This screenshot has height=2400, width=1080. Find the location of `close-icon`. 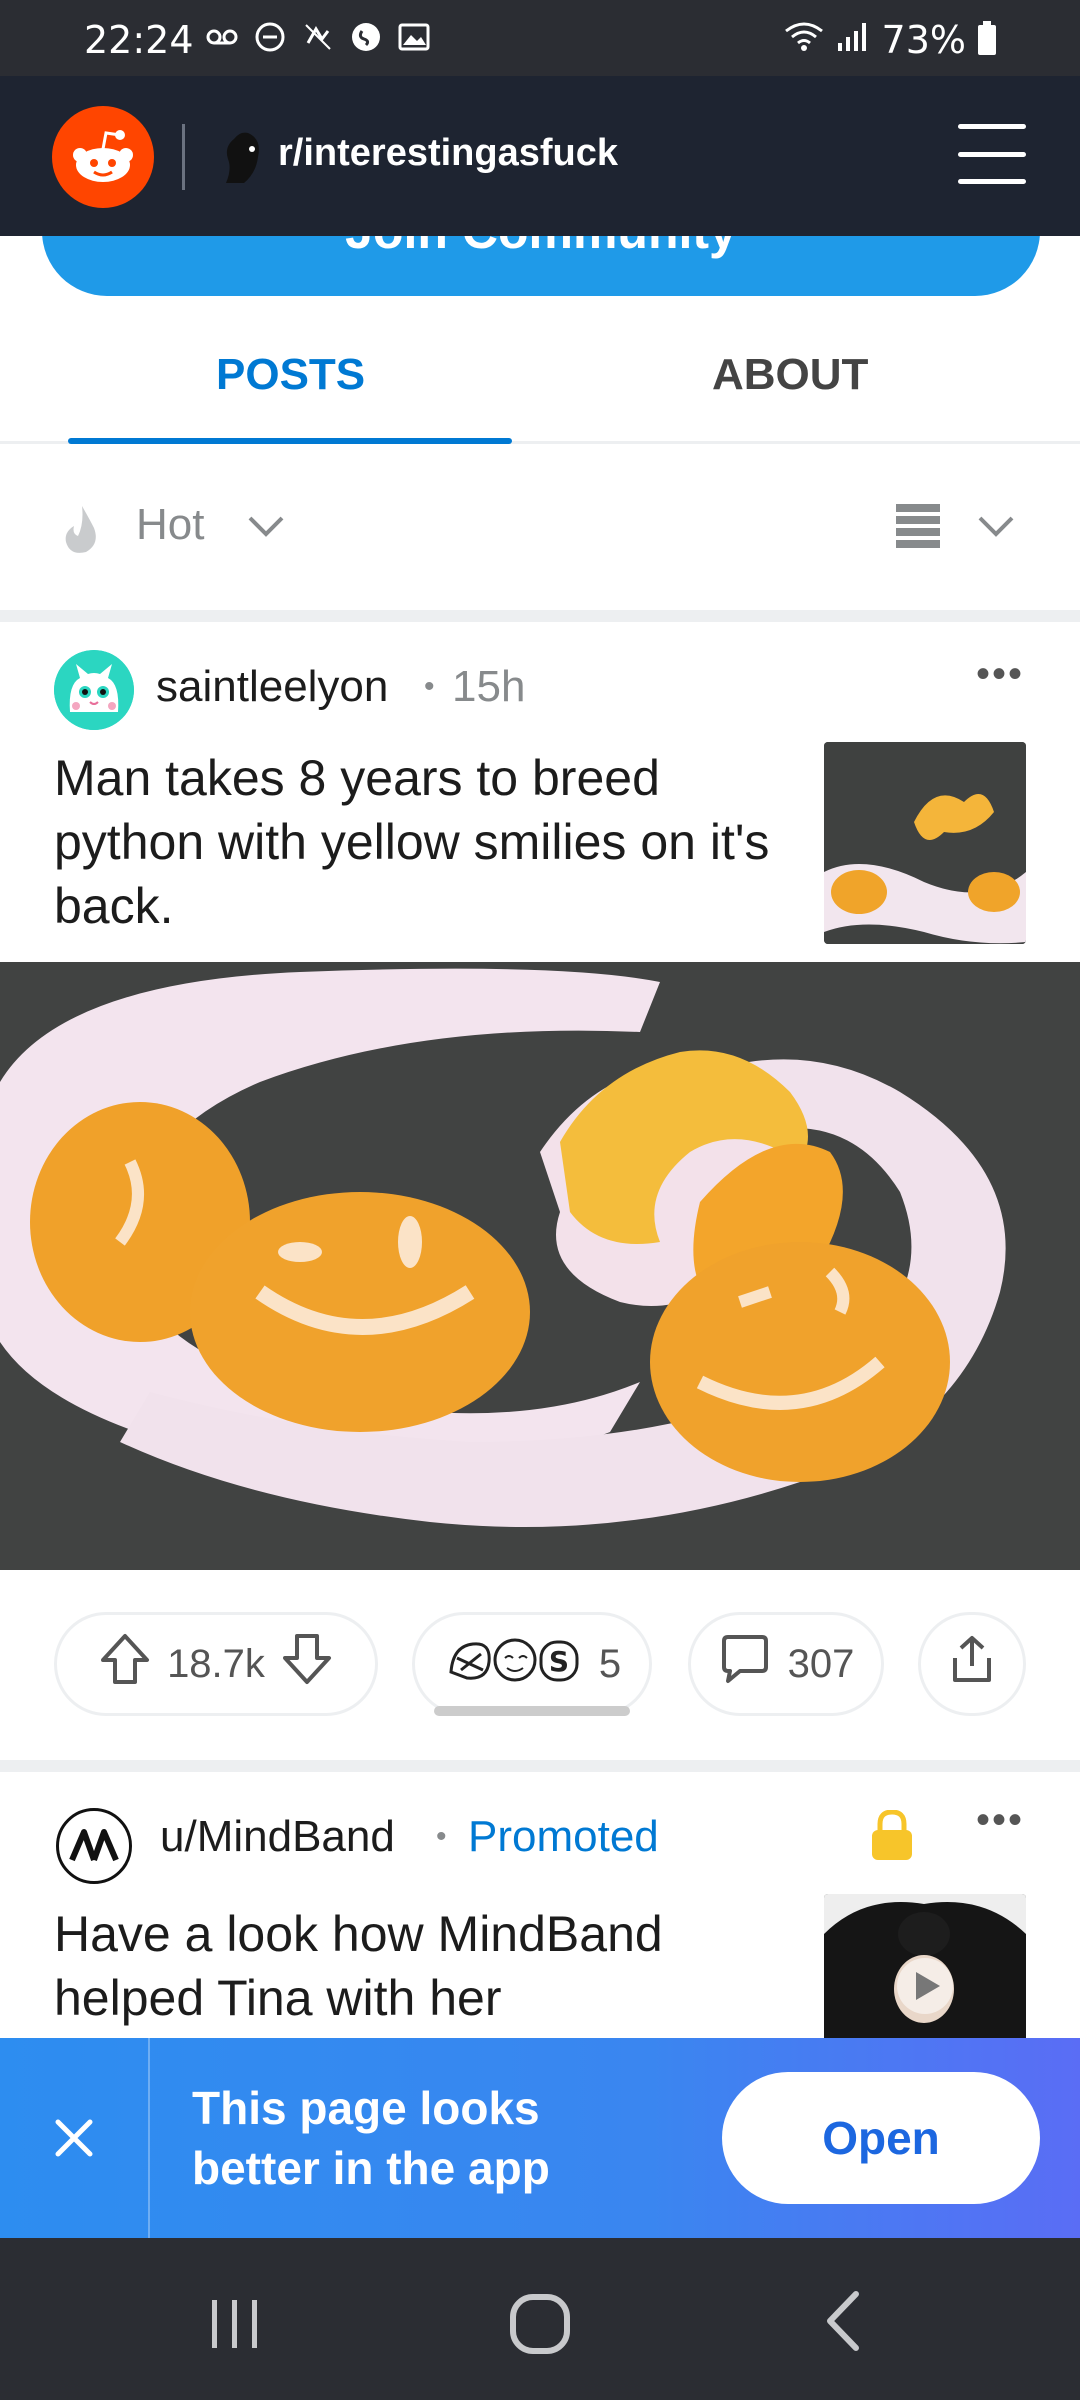

close-icon is located at coordinates (75, 2138).